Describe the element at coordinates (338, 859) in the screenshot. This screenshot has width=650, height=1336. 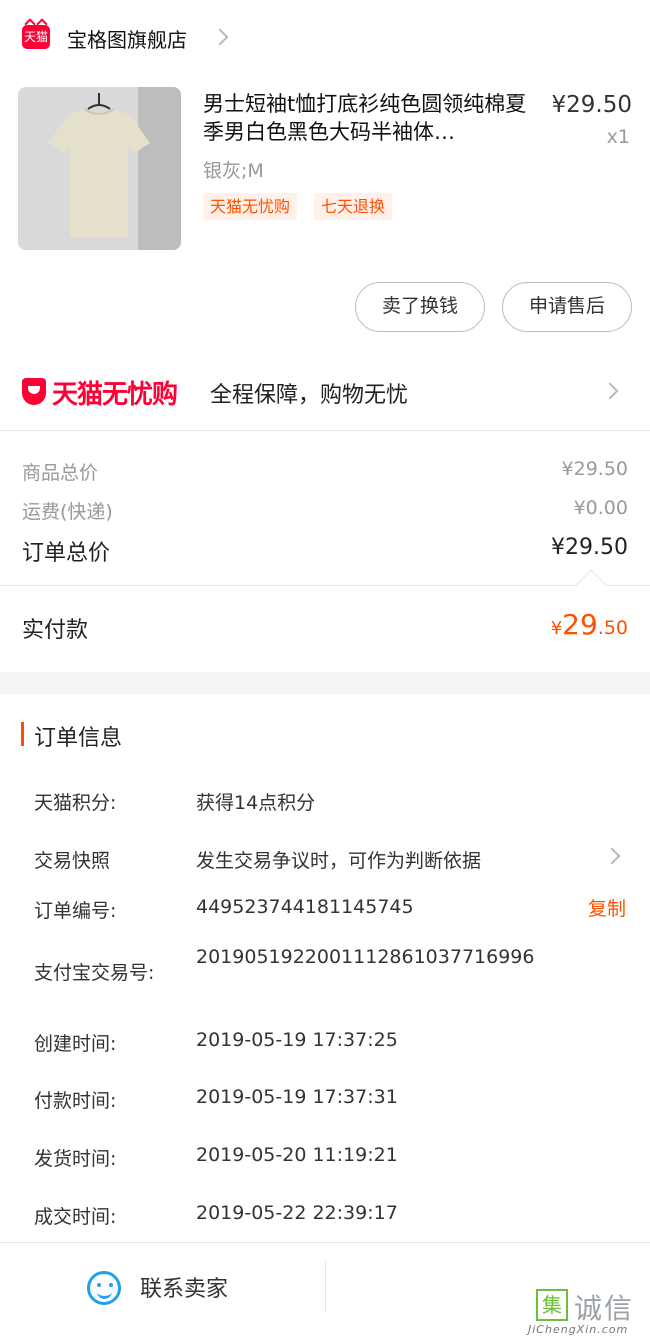
I see `snapshot-value: 发生交易争议时，可作为判断依据` at that location.